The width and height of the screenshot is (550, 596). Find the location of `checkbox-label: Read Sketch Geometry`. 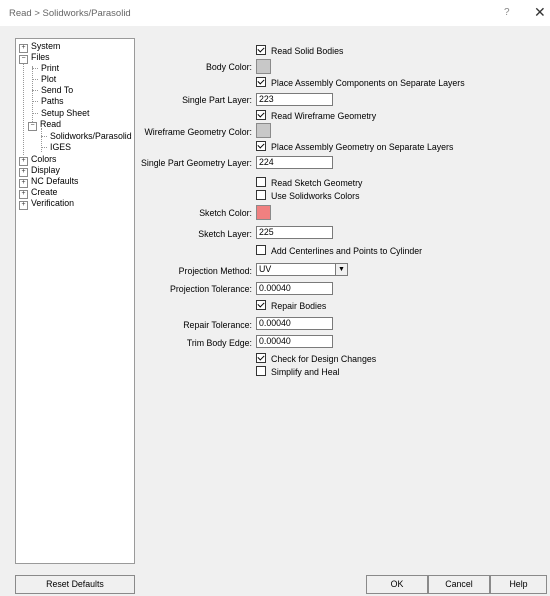

checkbox-label: Read Sketch Geometry is located at coordinates (317, 183).